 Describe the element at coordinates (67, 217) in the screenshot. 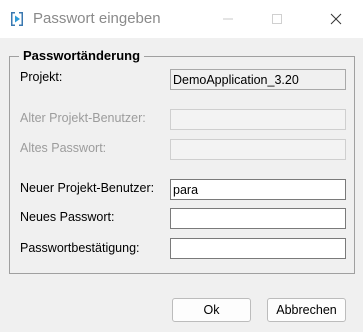

I see `new-password-label: Neues Passwort:` at that location.